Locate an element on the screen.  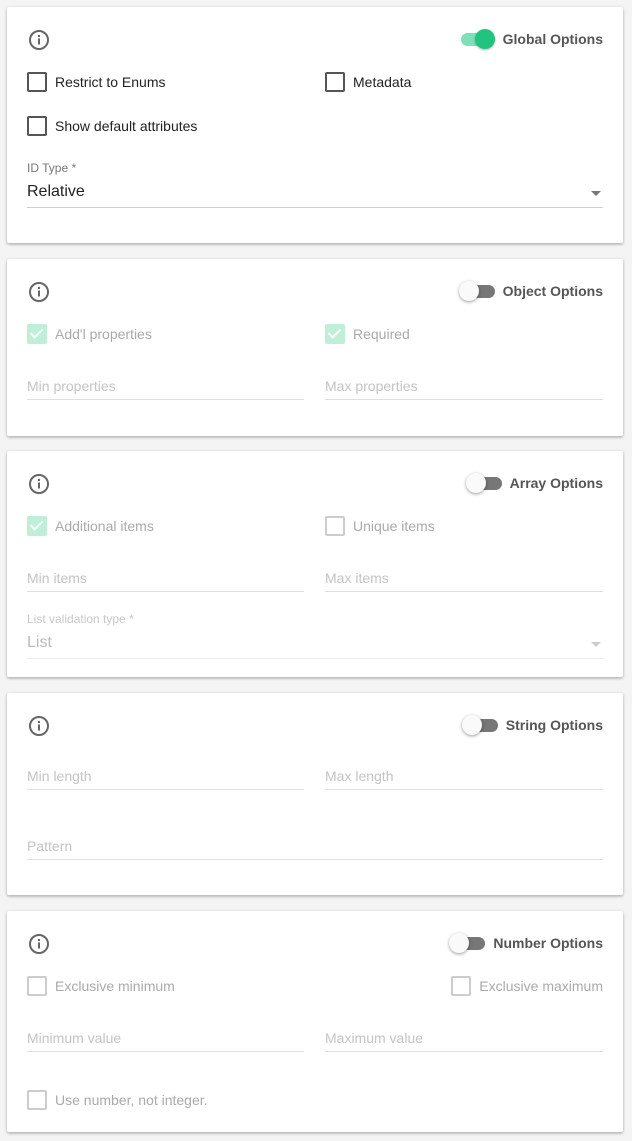
show-default-attributes-checkbox: Show default attributes is located at coordinates (112, 126).